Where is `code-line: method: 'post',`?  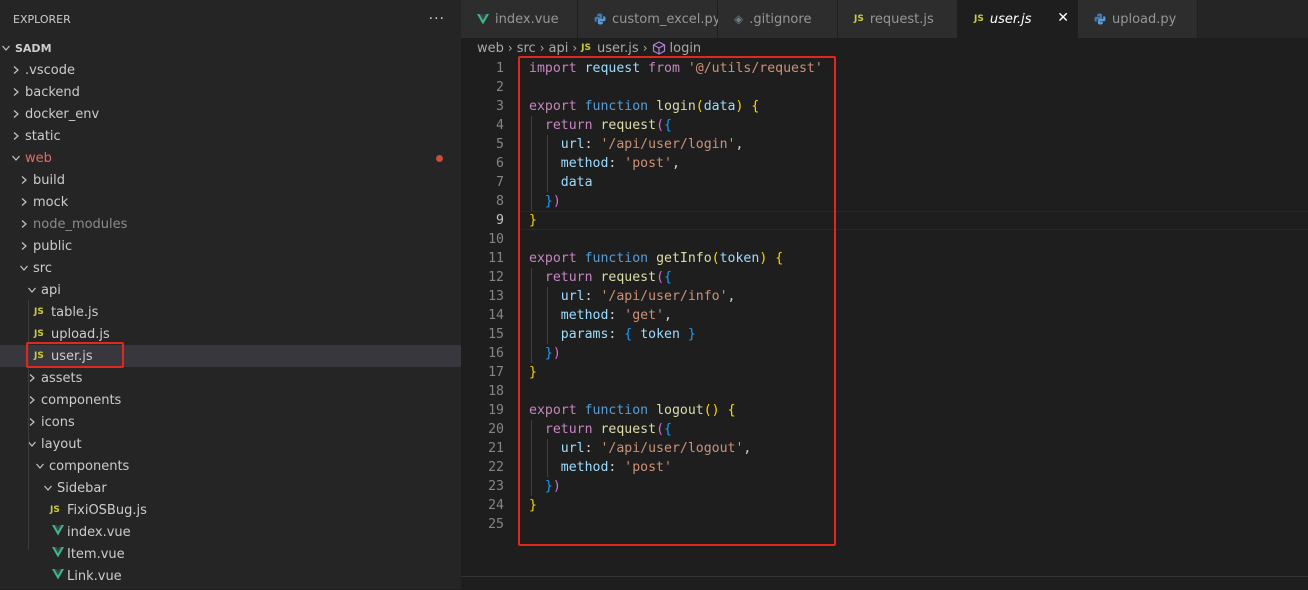 code-line: method: 'post', is located at coordinates (604, 163).